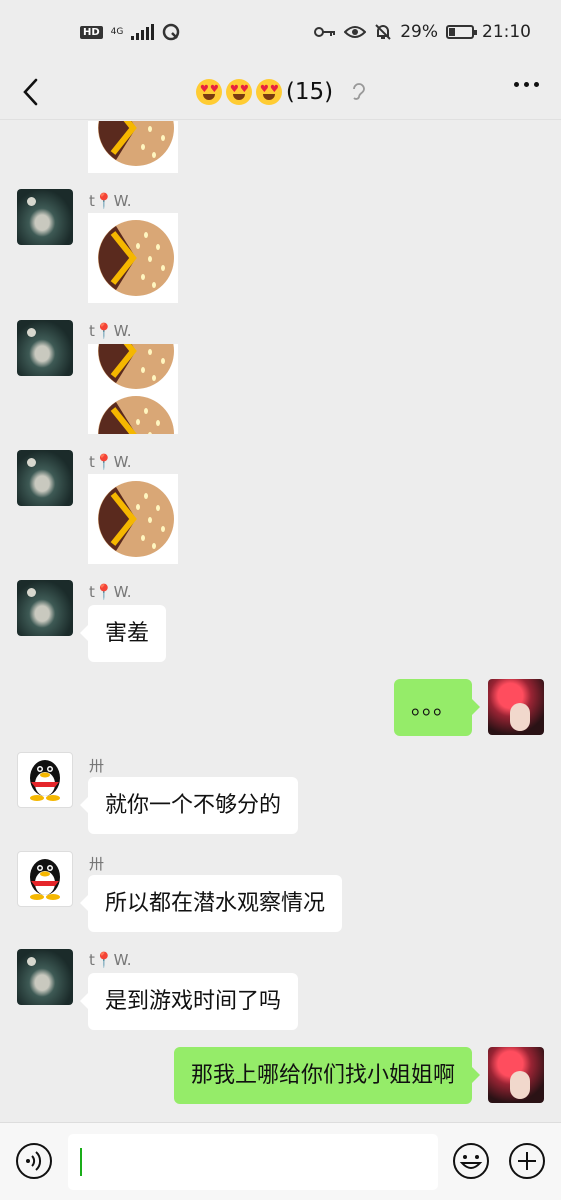 The image size is (561, 1200). Describe the element at coordinates (123, 633) in the screenshot. I see `message-bubble: 害羞` at that location.